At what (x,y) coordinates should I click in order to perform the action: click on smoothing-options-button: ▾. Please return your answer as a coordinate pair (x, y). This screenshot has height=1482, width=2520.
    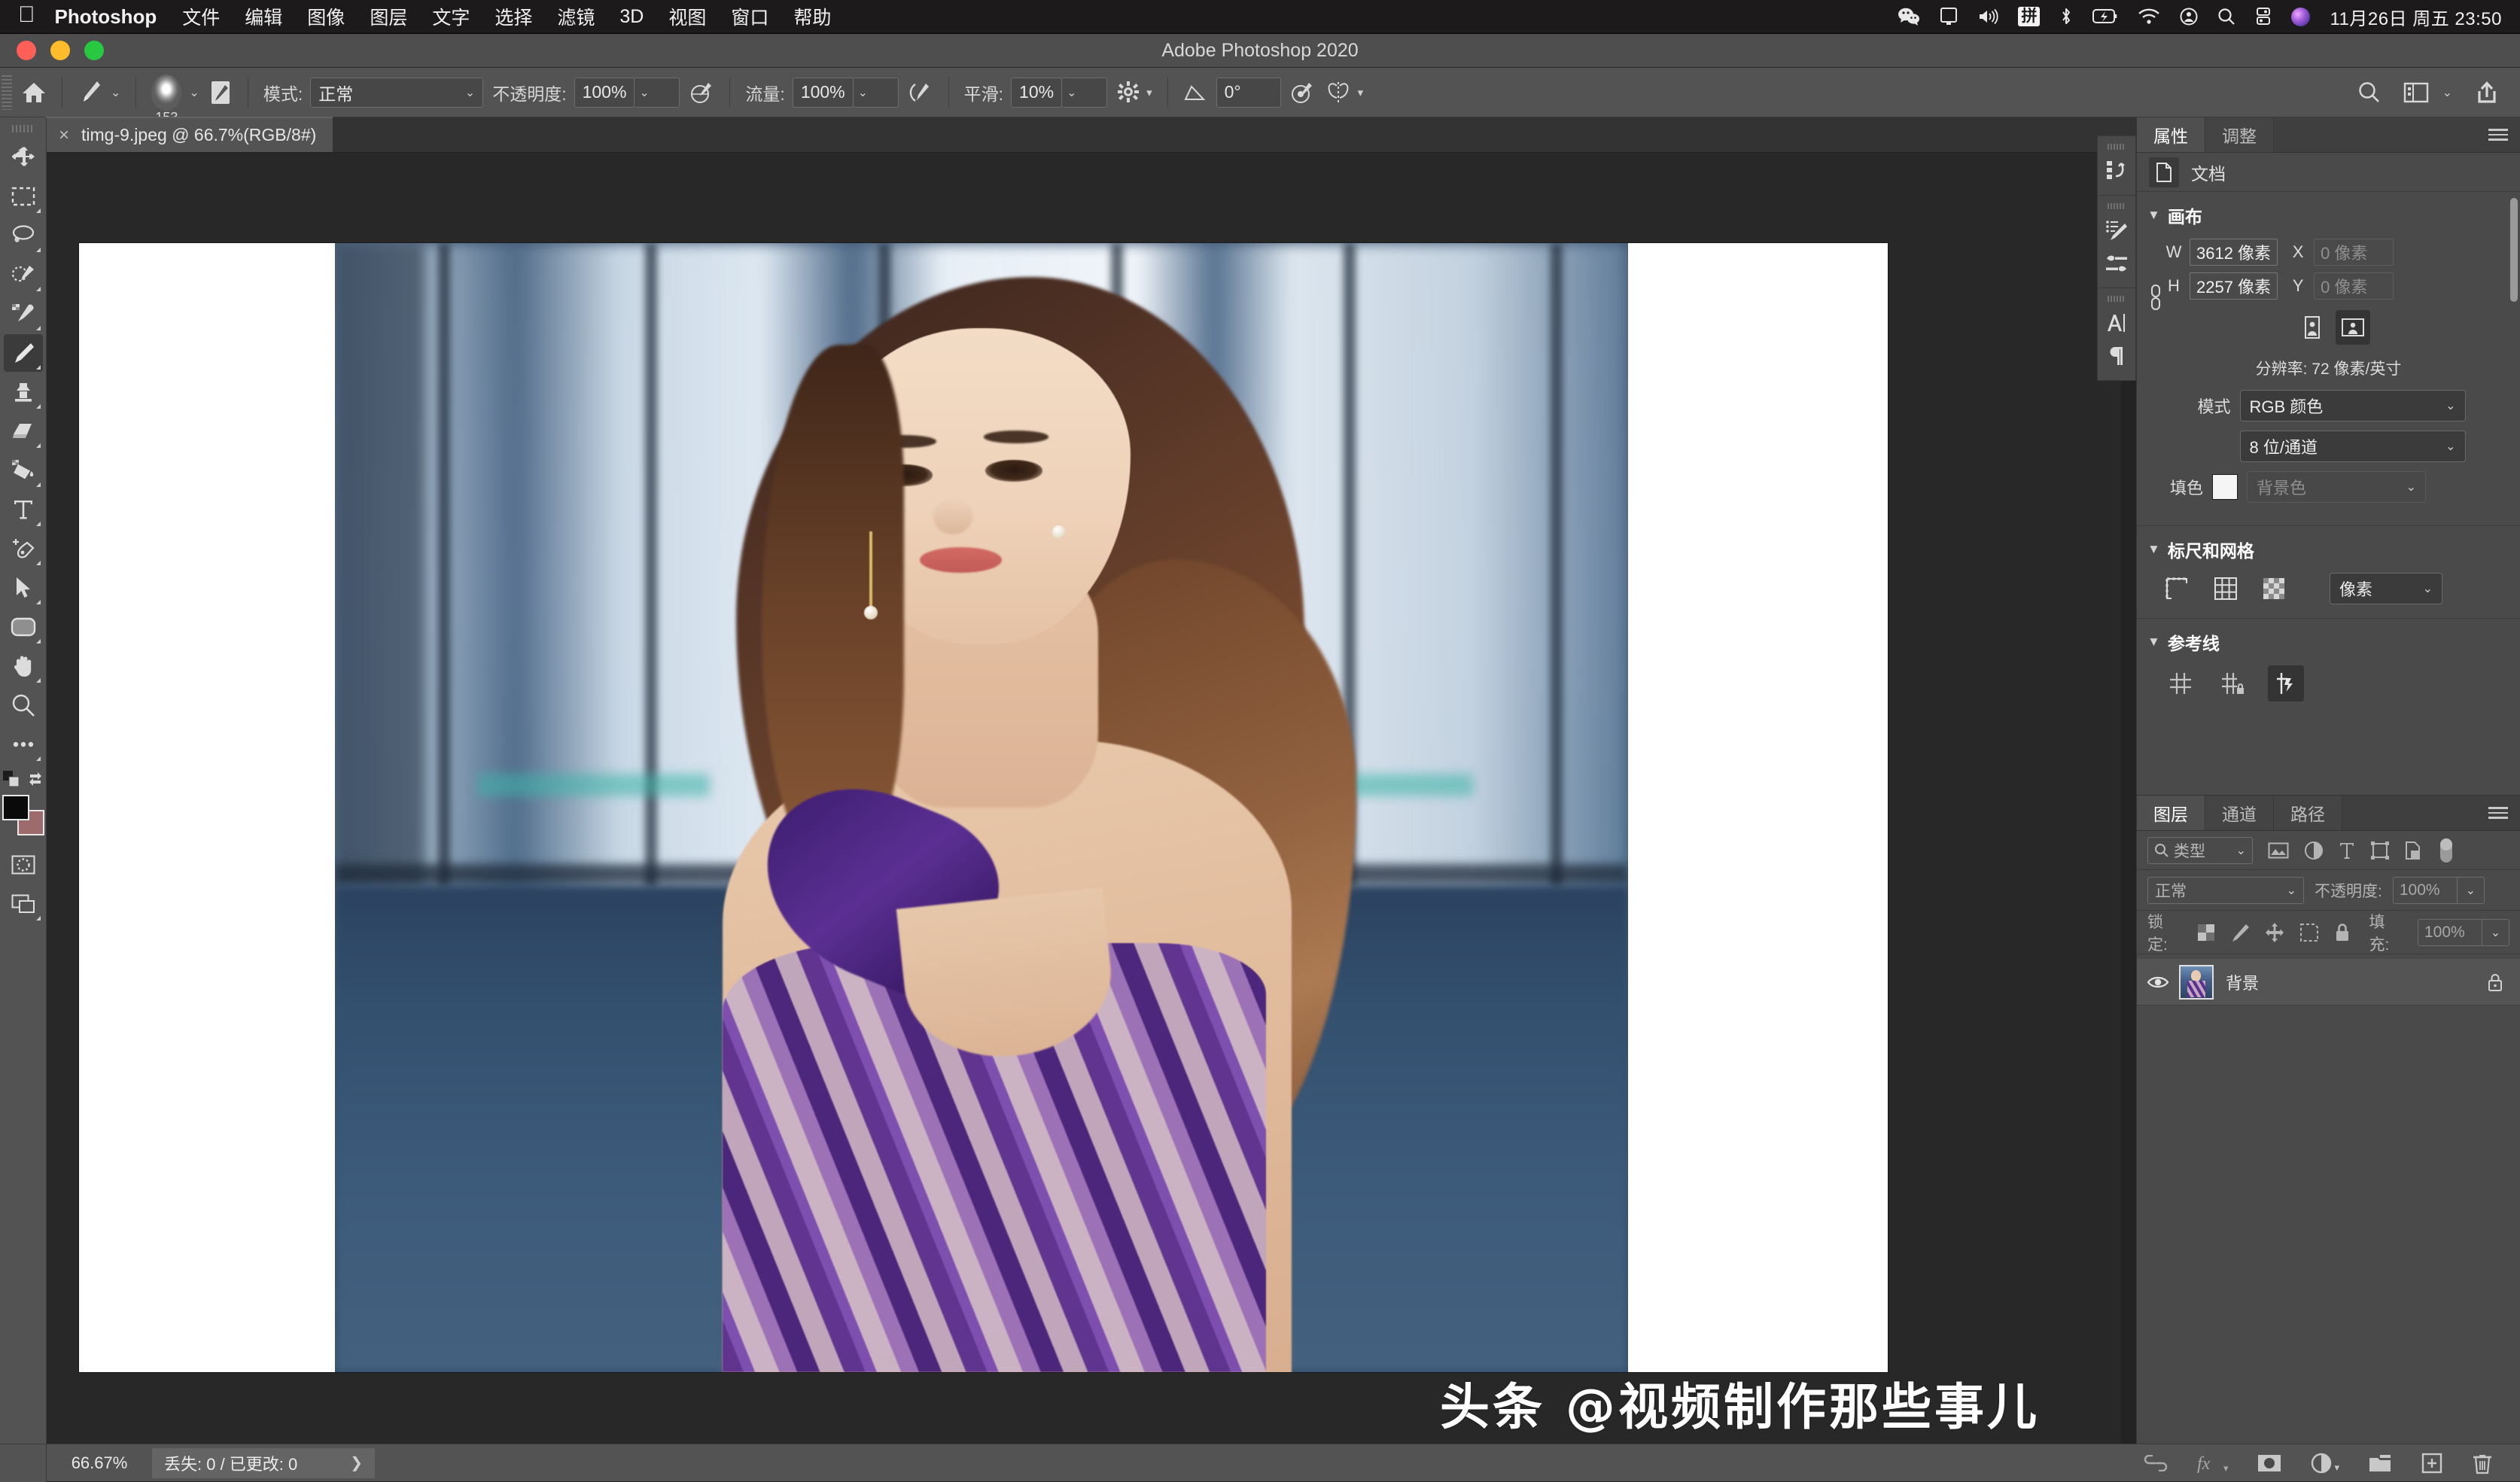
    Looking at the image, I should click on (1134, 92).